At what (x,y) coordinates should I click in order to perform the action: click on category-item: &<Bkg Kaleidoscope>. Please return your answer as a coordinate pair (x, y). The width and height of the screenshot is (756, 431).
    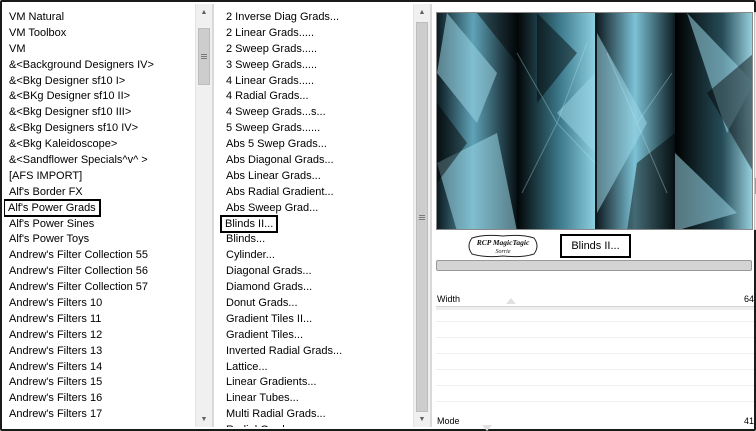
    Looking at the image, I should click on (99, 145).